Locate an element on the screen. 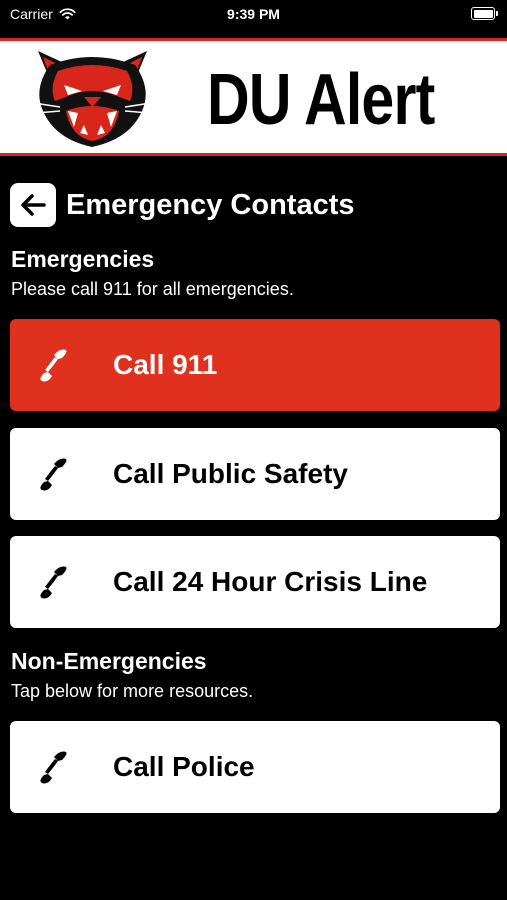 The width and height of the screenshot is (507, 900). panther-logo-icon is located at coordinates (92, 99).